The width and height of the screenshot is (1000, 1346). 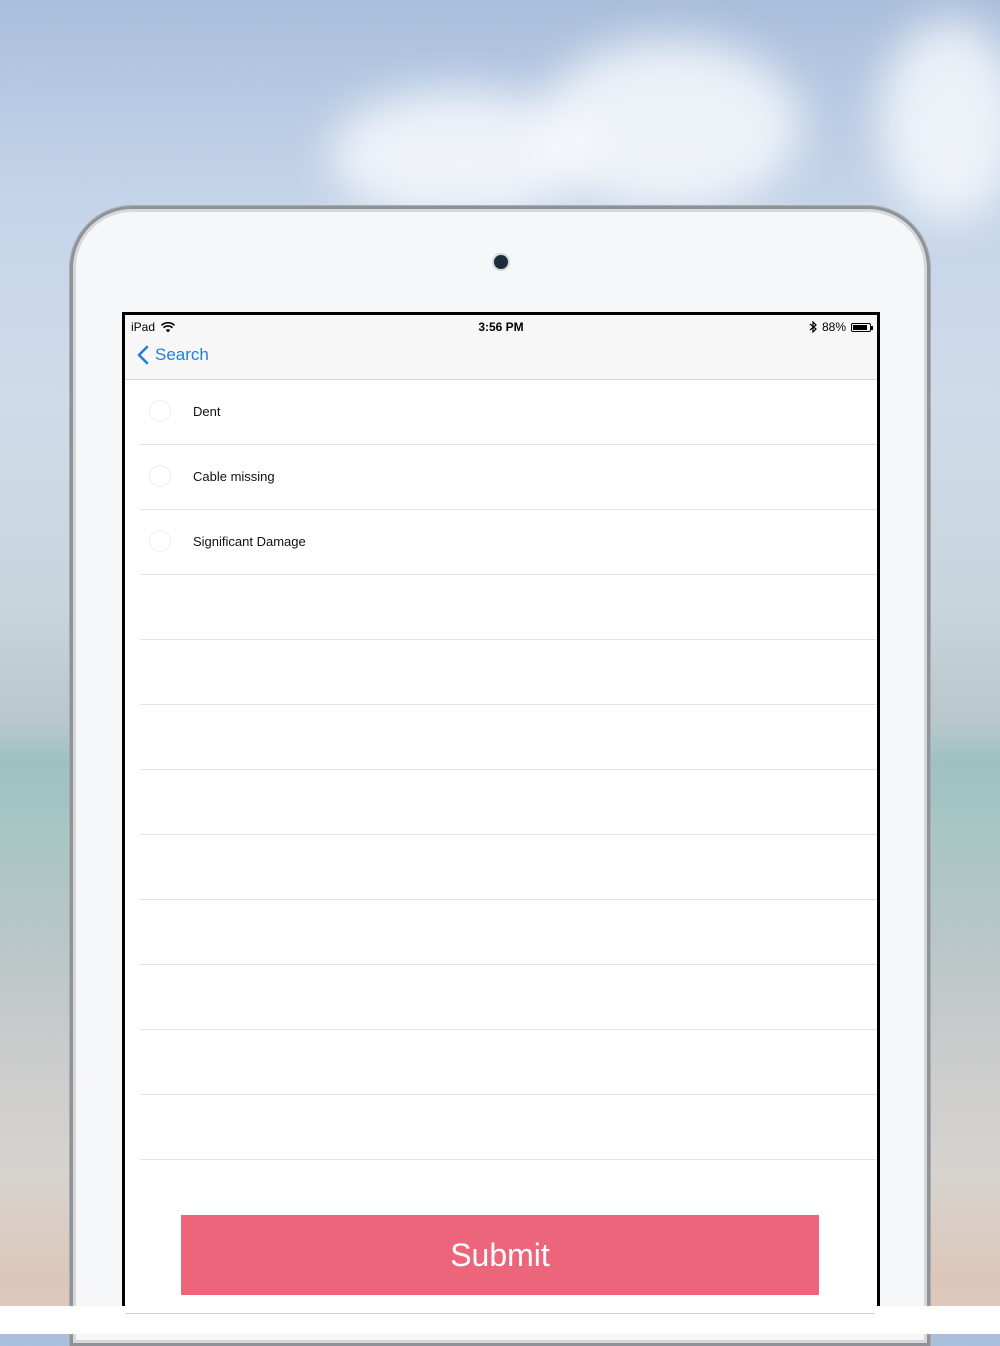 What do you see at coordinates (143, 355) in the screenshot?
I see `chevron-left-icon` at bounding box center [143, 355].